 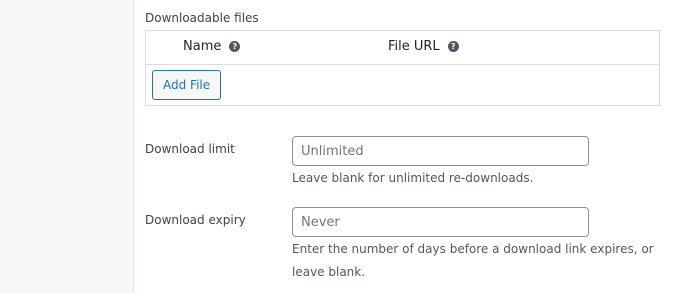 I want to click on downloadable-files-label: Downloadable files, so click(x=202, y=18).